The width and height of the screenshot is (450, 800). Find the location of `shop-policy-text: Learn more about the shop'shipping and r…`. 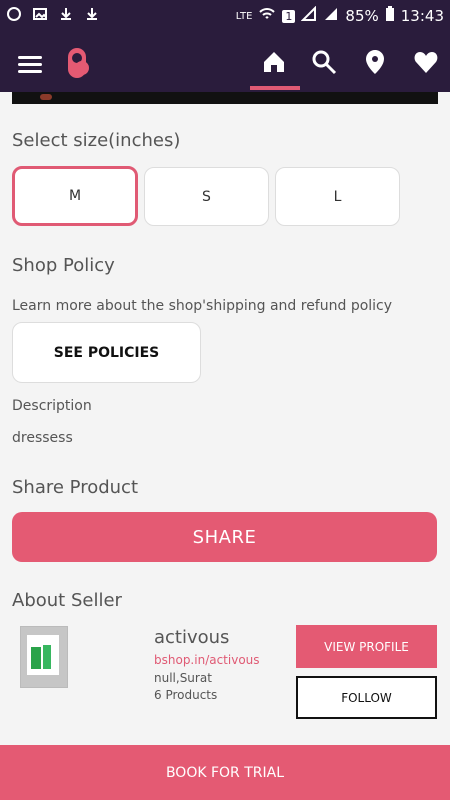

shop-policy-text: Learn more about the shop'shipping and r… is located at coordinates (202, 306).